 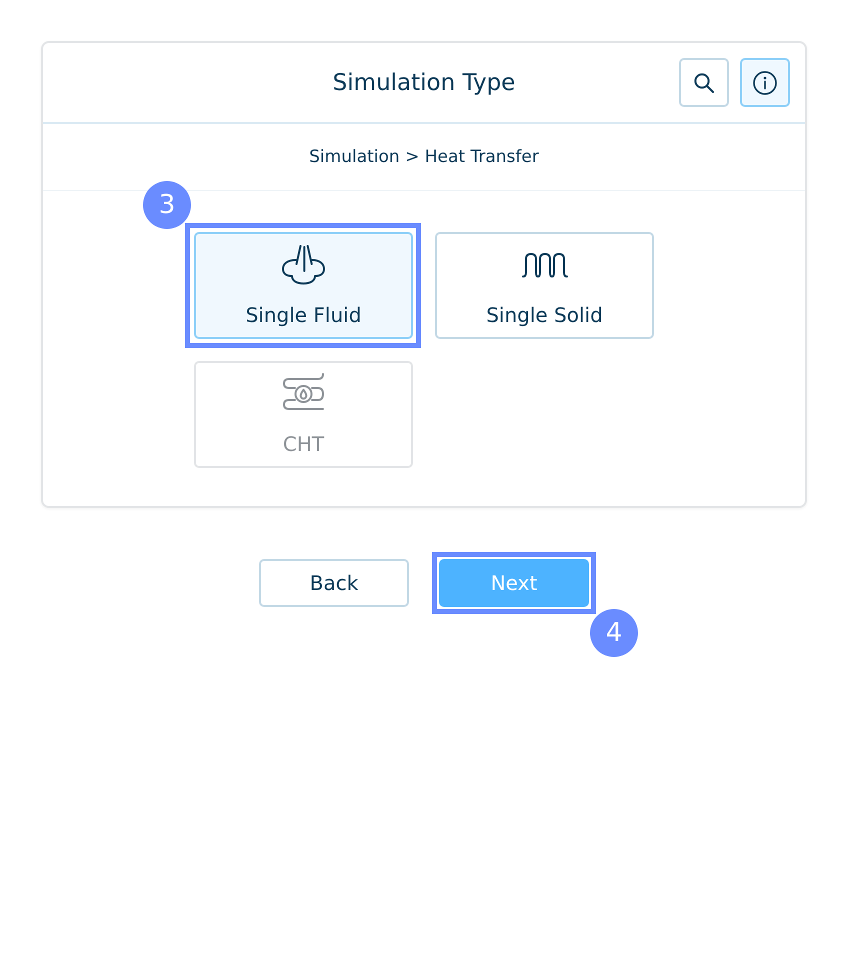 I want to click on back-button: Back, so click(x=334, y=583).